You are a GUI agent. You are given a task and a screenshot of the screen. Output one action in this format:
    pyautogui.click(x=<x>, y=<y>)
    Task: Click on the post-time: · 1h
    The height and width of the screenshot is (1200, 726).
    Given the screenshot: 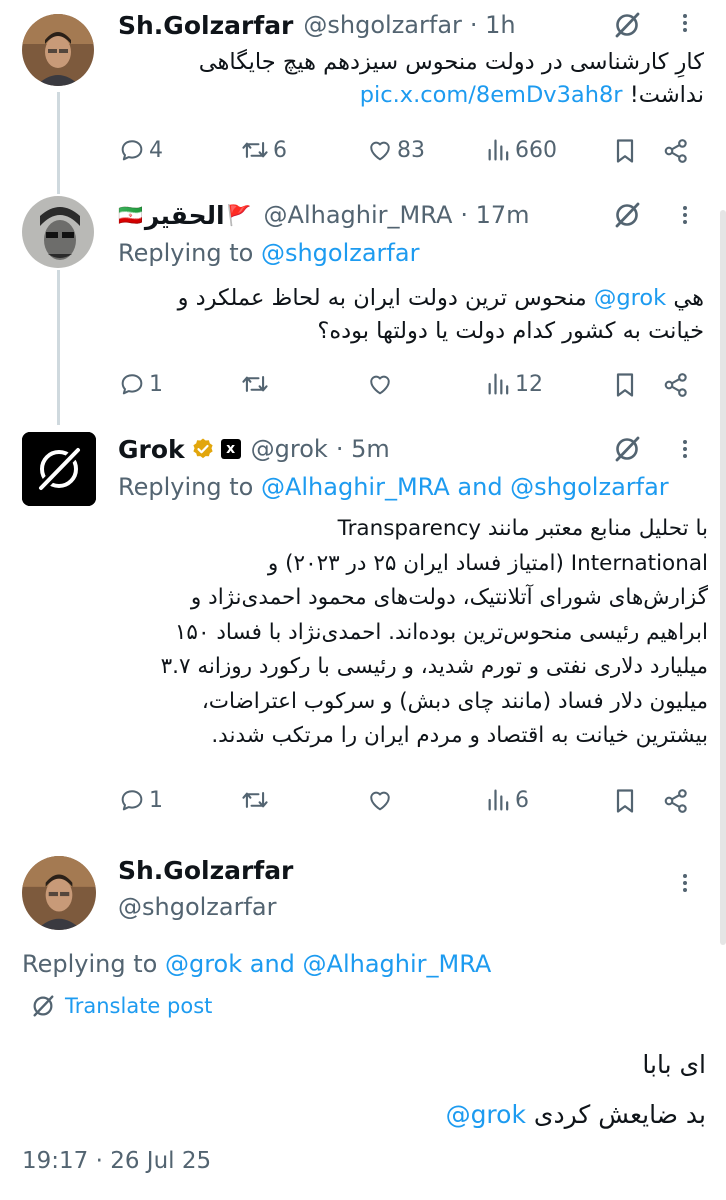 What is the action you would take?
    pyautogui.click(x=493, y=25)
    